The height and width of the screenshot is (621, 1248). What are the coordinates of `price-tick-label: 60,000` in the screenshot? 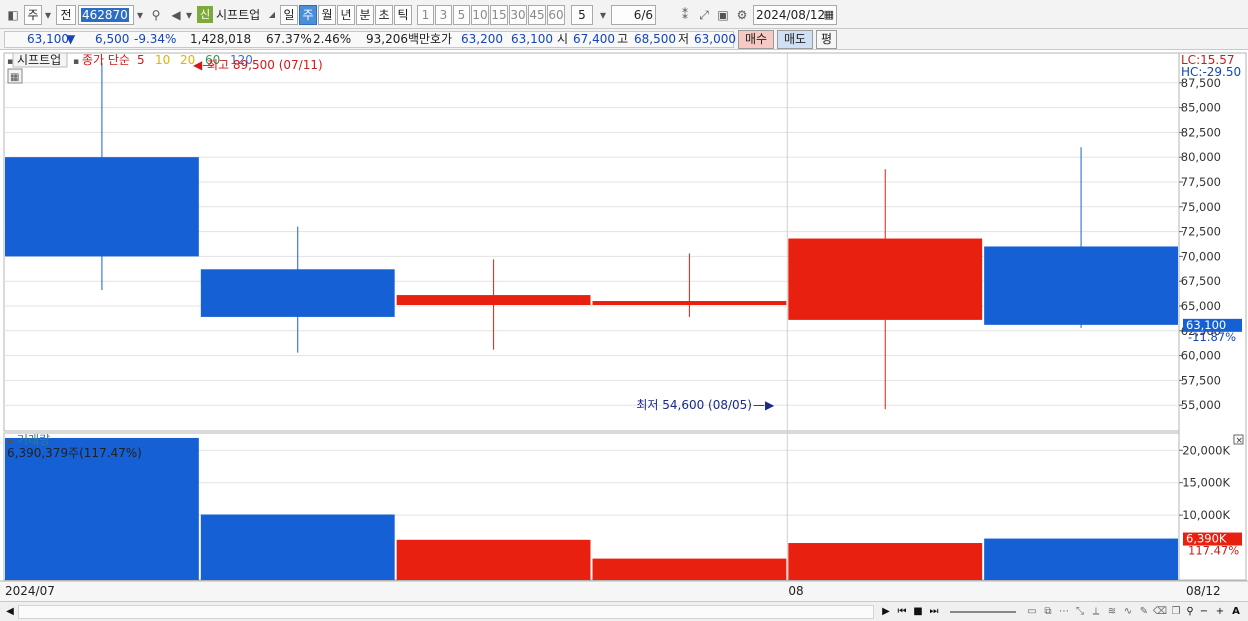 It's located at (1201, 356).